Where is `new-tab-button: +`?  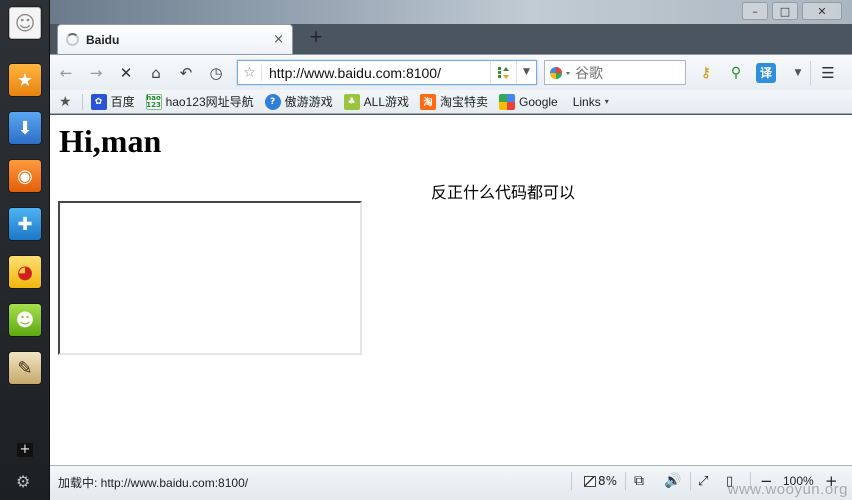
new-tab-button: + is located at coordinates (316, 37).